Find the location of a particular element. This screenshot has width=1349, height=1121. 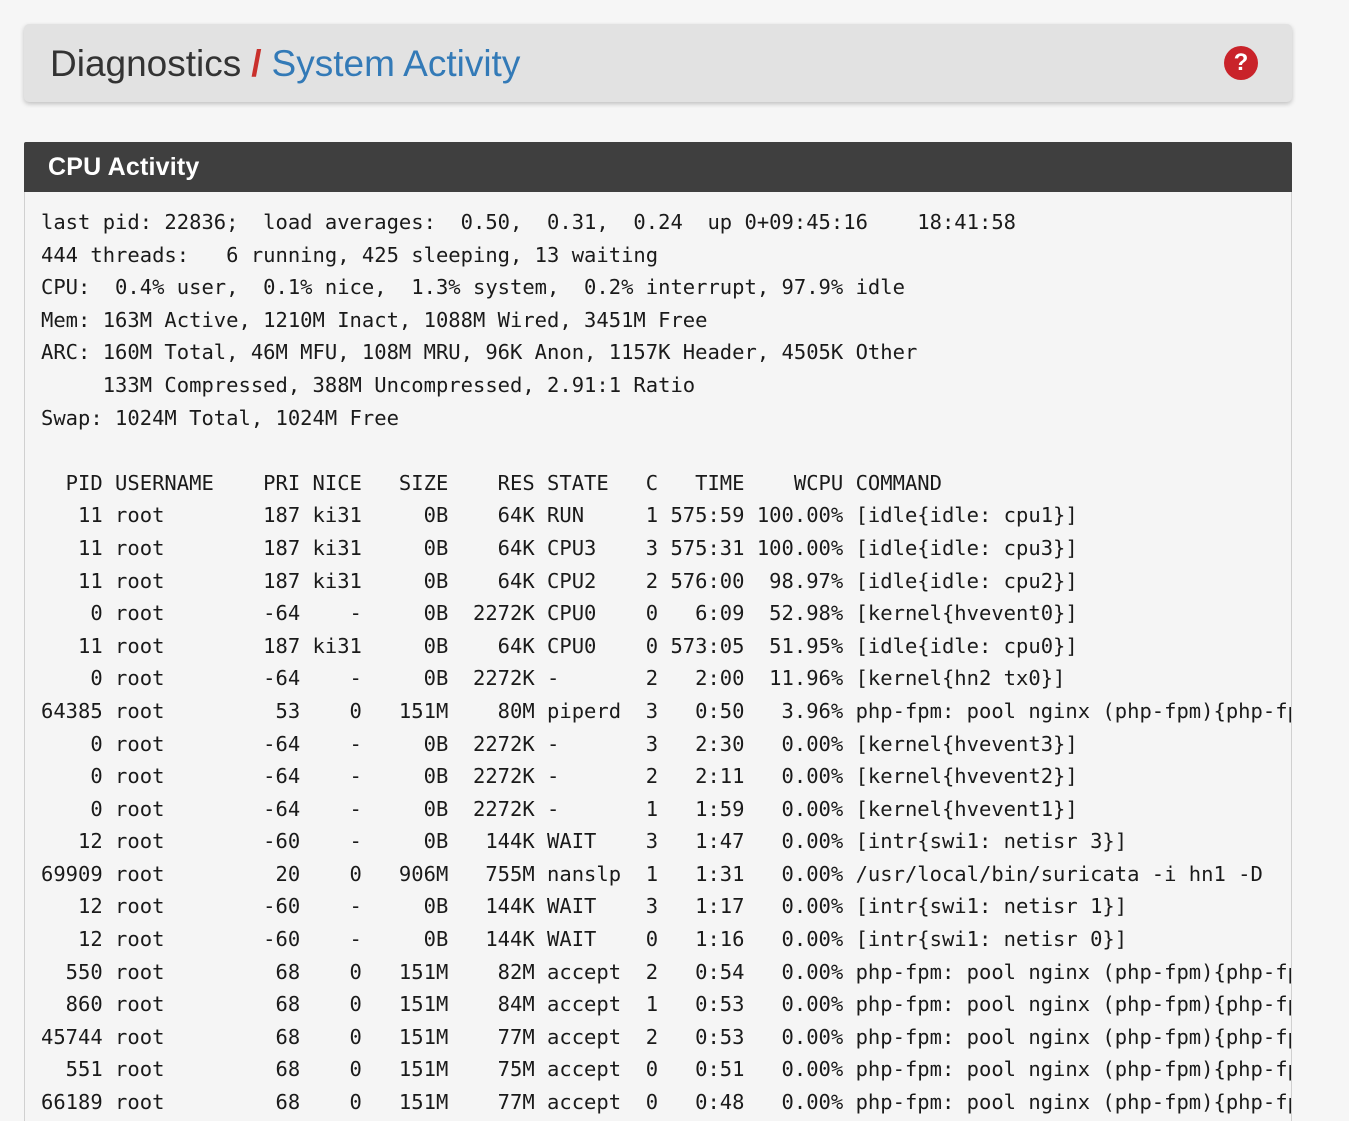

panel-heading: CPU Activity is located at coordinates (658, 167).